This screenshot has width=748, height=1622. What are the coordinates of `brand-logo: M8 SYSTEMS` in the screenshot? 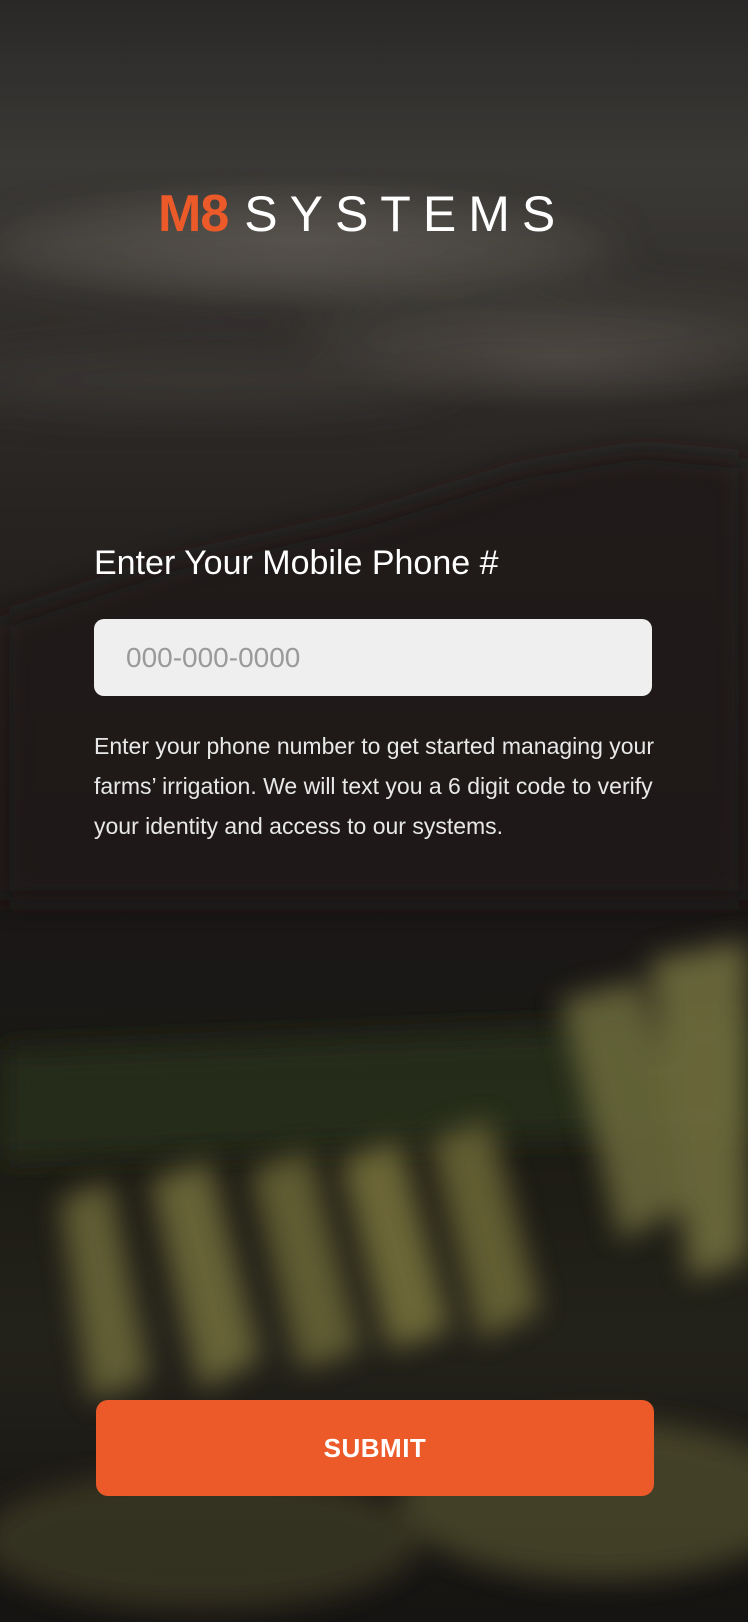 It's located at (373, 214).